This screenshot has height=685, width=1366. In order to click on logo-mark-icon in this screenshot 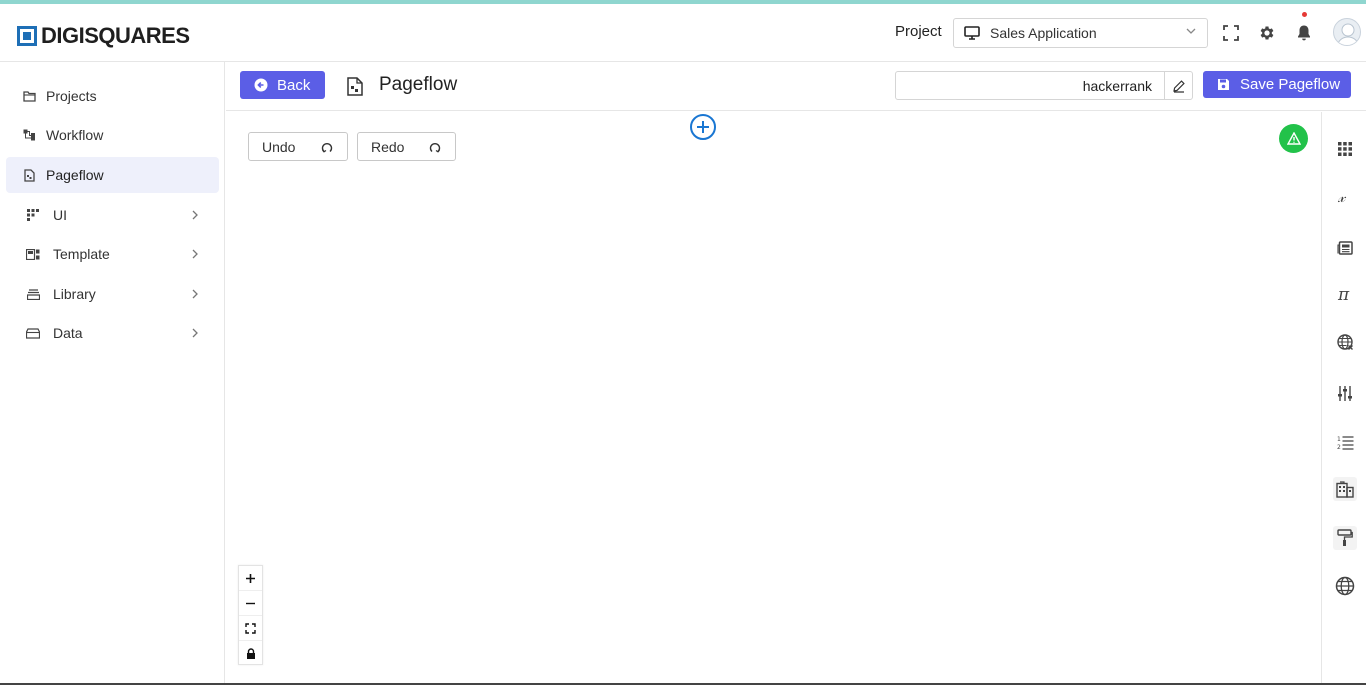, I will do `click(27, 36)`.